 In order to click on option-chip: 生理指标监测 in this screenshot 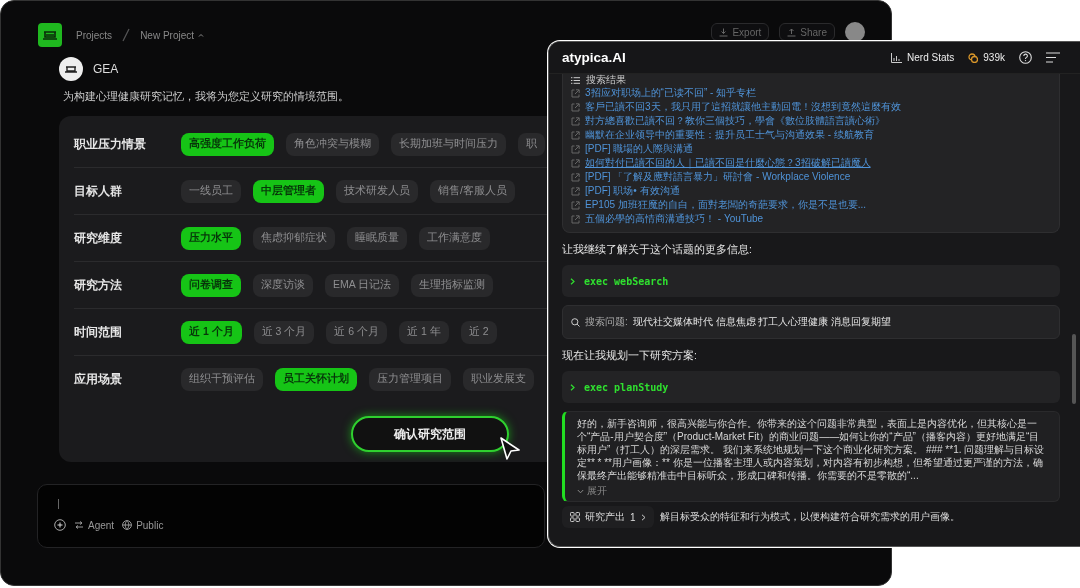, I will do `click(452, 285)`.